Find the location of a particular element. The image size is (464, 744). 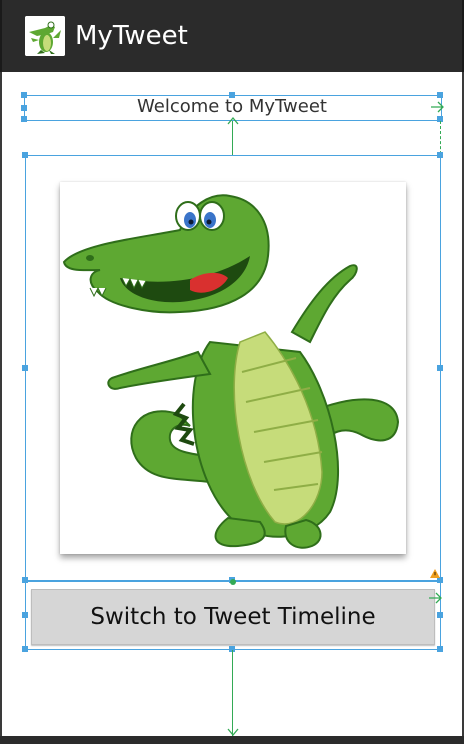

welcome-text: Welcome to MyTweet is located at coordinates (232, 106).